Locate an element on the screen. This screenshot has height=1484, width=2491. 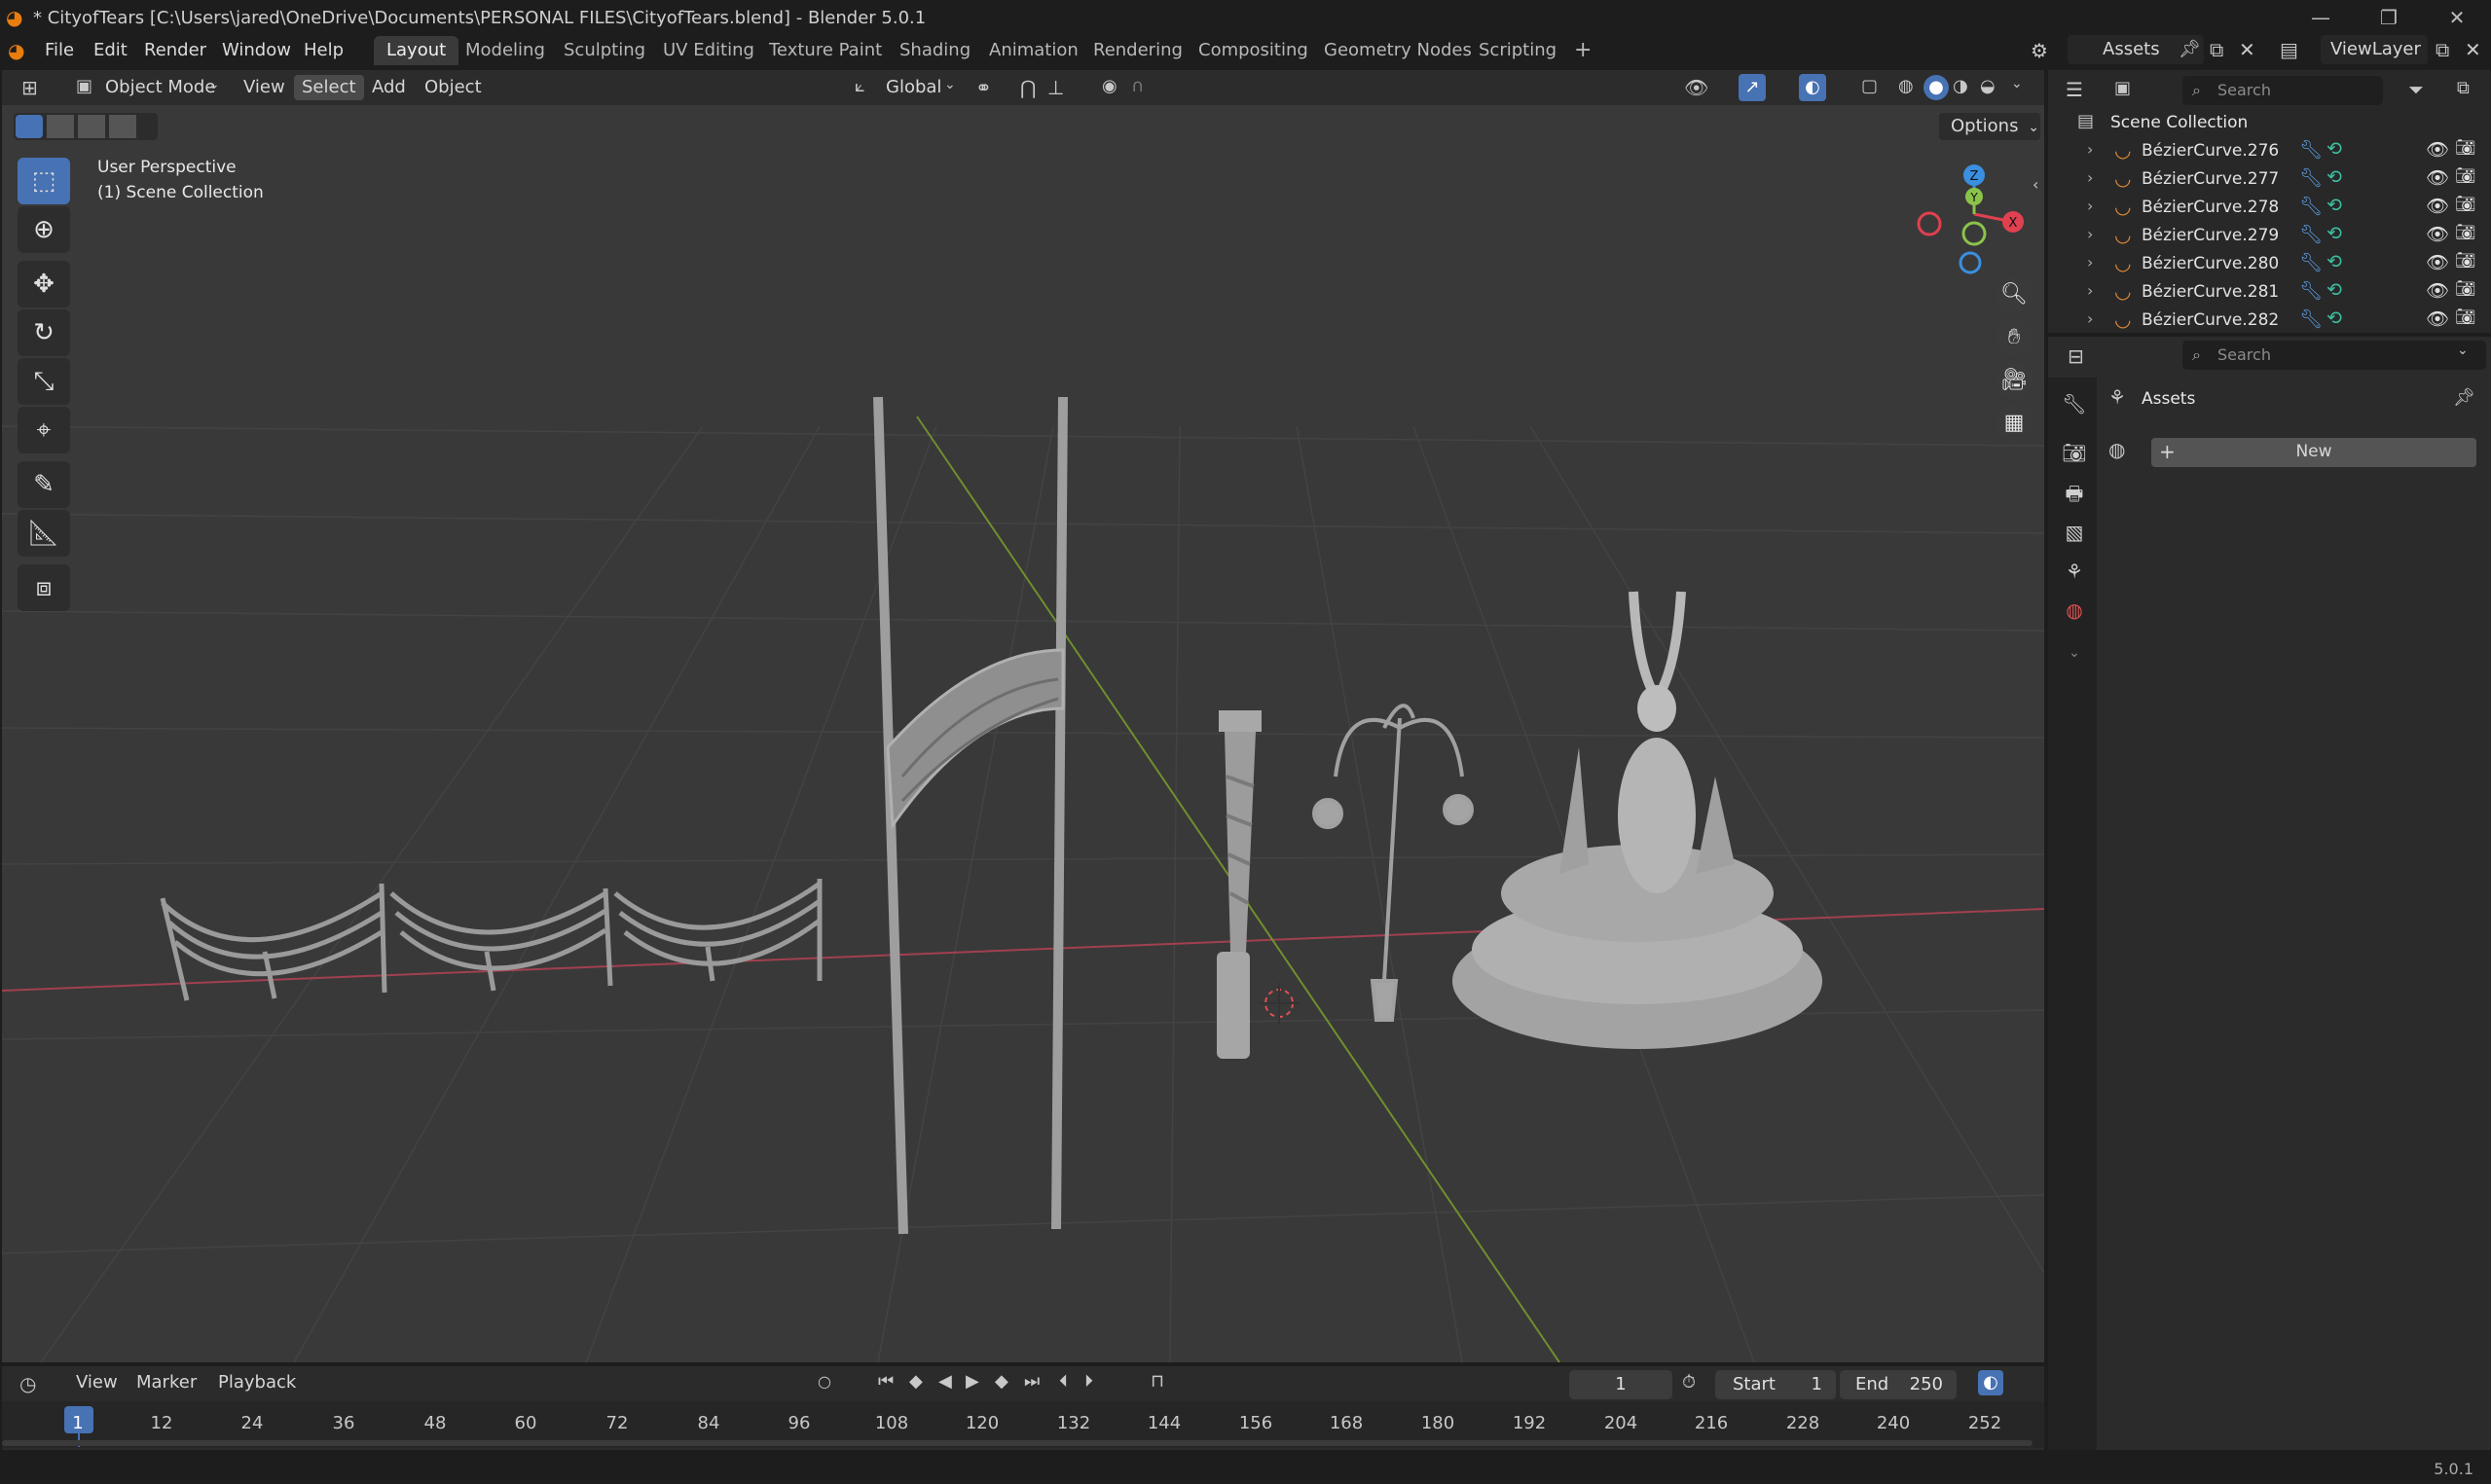
outliner-row: › ◡ BézierCurve.276 🔧︎ ⟲ 👁︎ 📷︎ is located at coordinates (2272, 151).